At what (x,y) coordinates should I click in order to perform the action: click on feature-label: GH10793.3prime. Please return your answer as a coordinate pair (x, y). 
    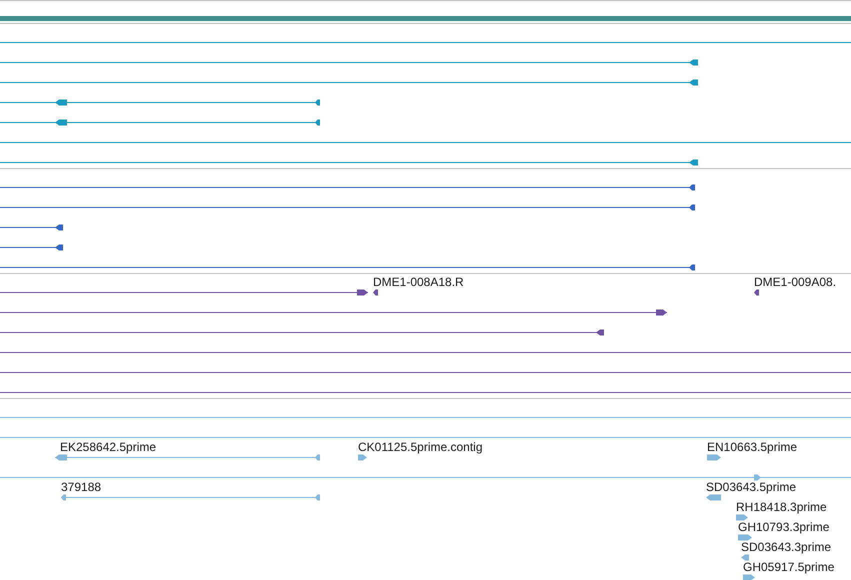
    Looking at the image, I should click on (784, 527).